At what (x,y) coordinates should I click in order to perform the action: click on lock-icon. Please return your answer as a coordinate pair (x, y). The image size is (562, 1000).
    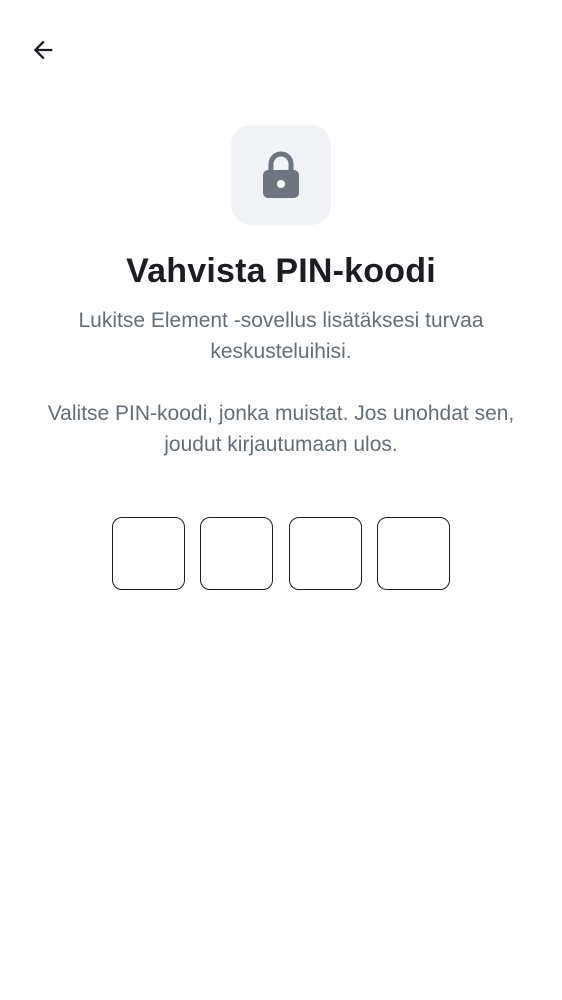
    Looking at the image, I should click on (281, 174).